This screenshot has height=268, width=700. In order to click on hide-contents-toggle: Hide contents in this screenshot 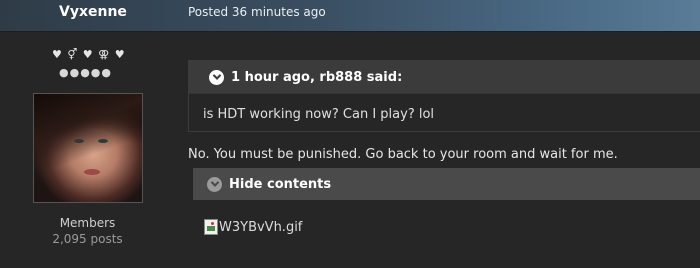, I will do `click(280, 184)`.